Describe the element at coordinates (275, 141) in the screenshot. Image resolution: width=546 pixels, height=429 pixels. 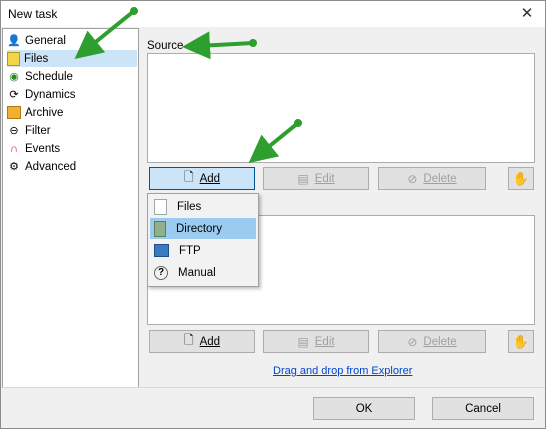
I see `arrow-to-add` at that location.